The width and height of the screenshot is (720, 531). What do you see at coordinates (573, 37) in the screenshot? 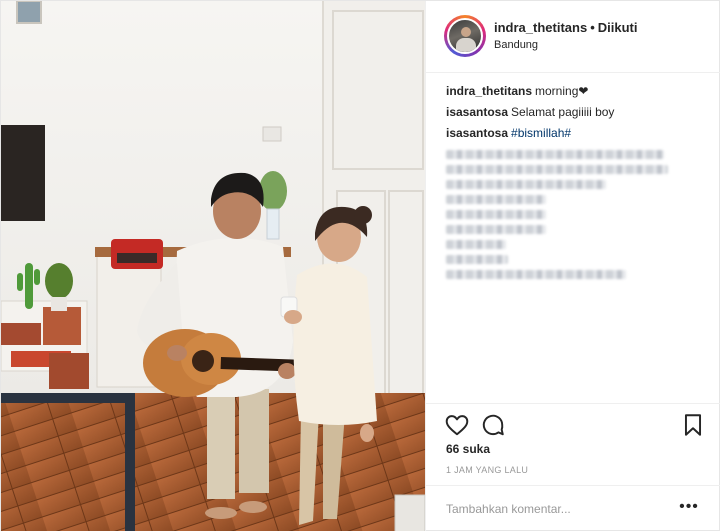
I see `post-header: indra_thetitans • Diikuti Bandung` at bounding box center [573, 37].